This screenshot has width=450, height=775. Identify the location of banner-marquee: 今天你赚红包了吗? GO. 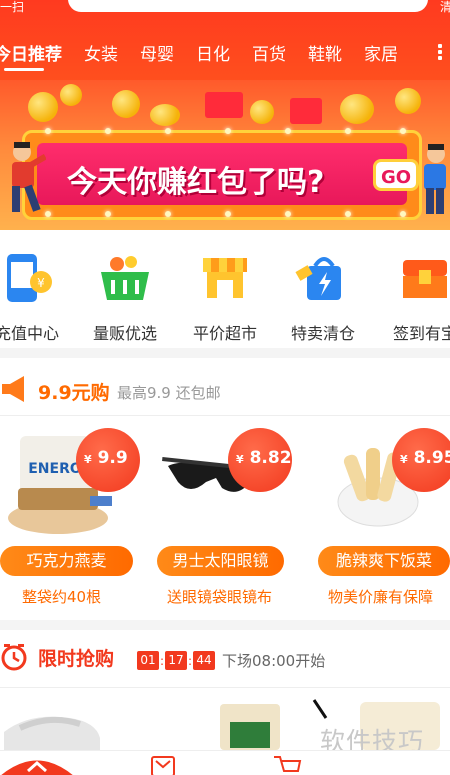
(222, 174).